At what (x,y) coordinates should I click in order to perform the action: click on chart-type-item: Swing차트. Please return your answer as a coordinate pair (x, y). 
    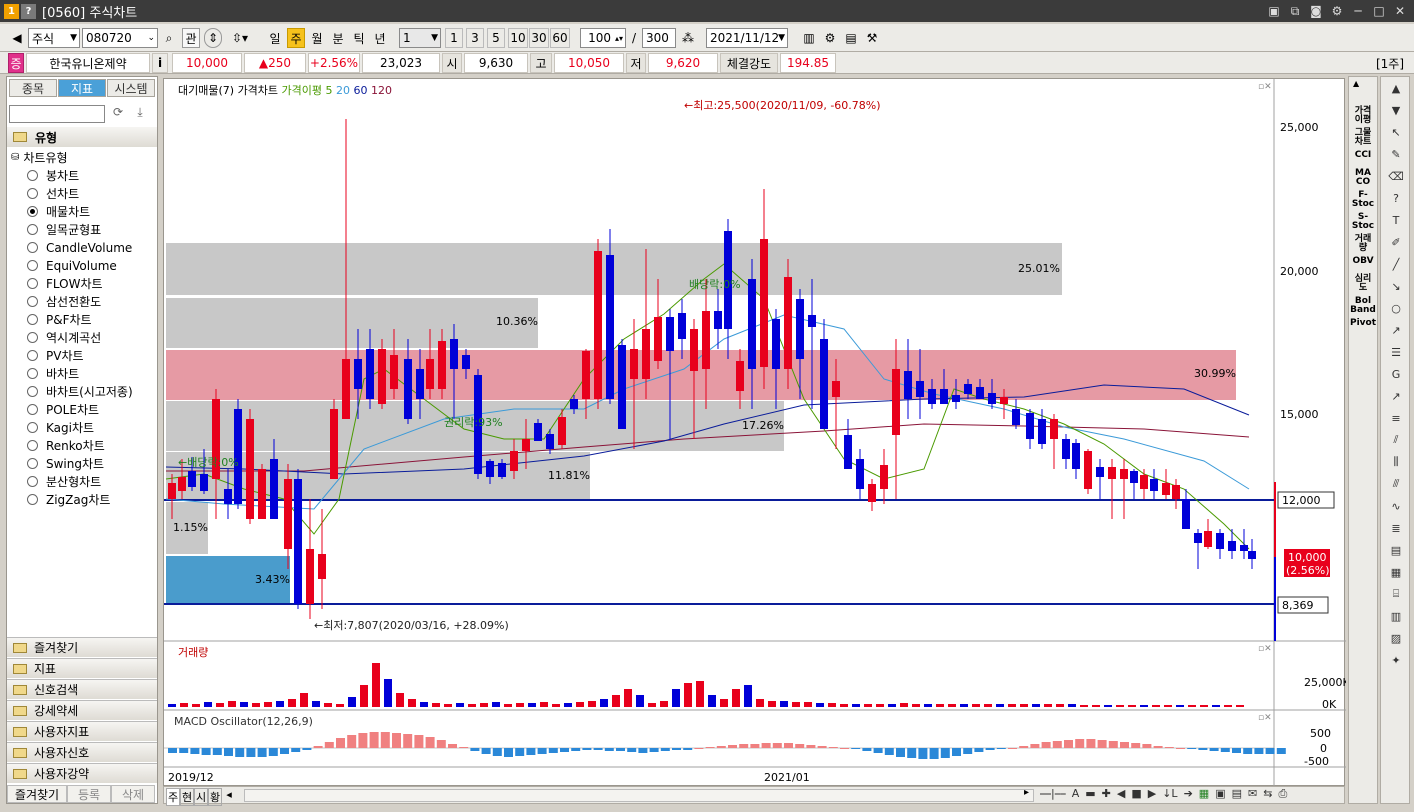
    Looking at the image, I should click on (65, 463).